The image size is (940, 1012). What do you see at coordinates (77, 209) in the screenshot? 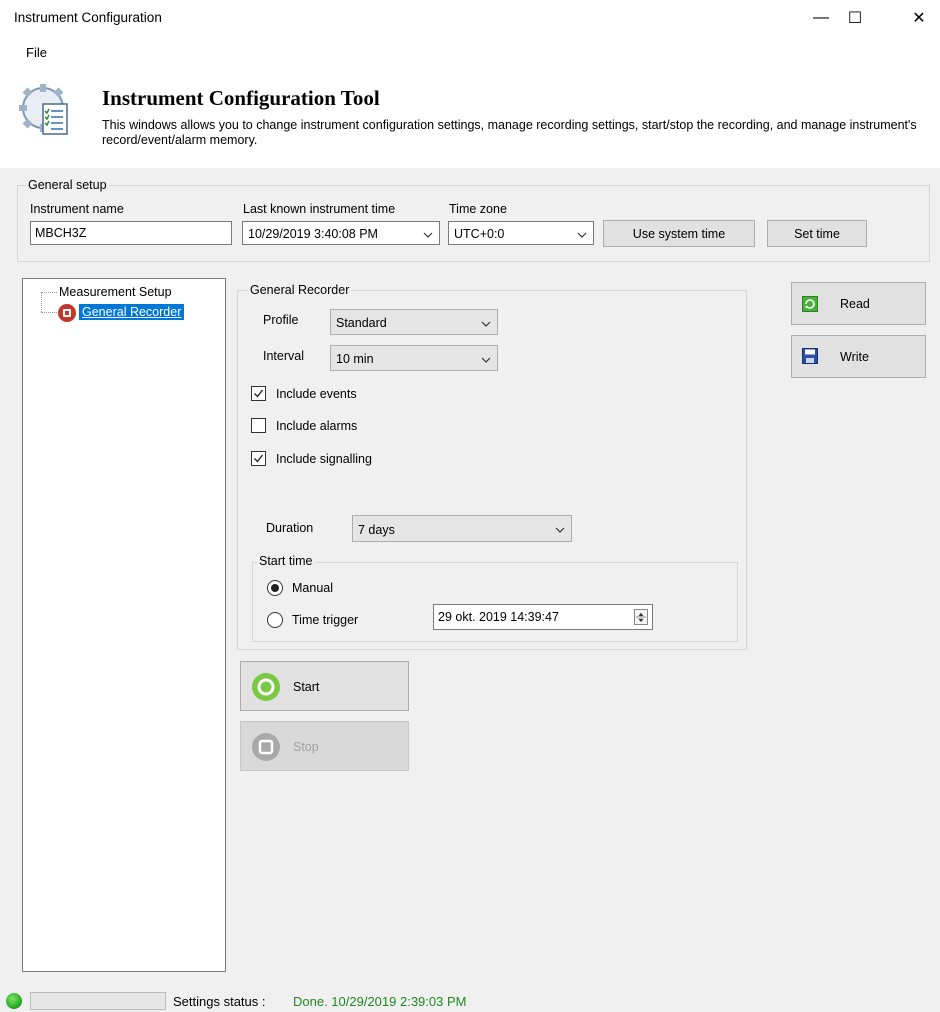
I see `instrument-name-label: Instrument name` at bounding box center [77, 209].